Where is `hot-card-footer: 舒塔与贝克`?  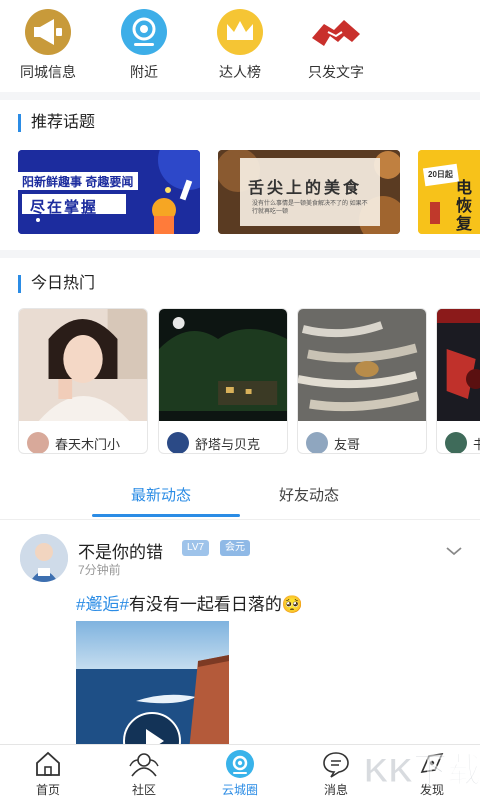
hot-card-footer: 舒塔与贝克 is located at coordinates (223, 439).